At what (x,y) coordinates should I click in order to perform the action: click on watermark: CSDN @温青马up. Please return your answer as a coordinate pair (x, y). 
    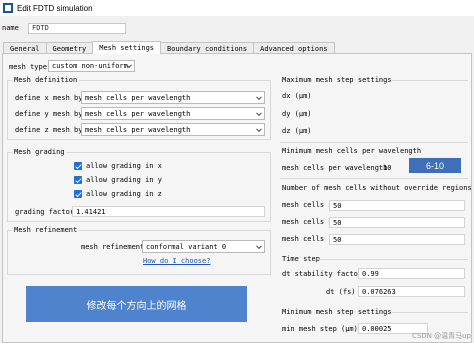
    Looking at the image, I should click on (441, 336).